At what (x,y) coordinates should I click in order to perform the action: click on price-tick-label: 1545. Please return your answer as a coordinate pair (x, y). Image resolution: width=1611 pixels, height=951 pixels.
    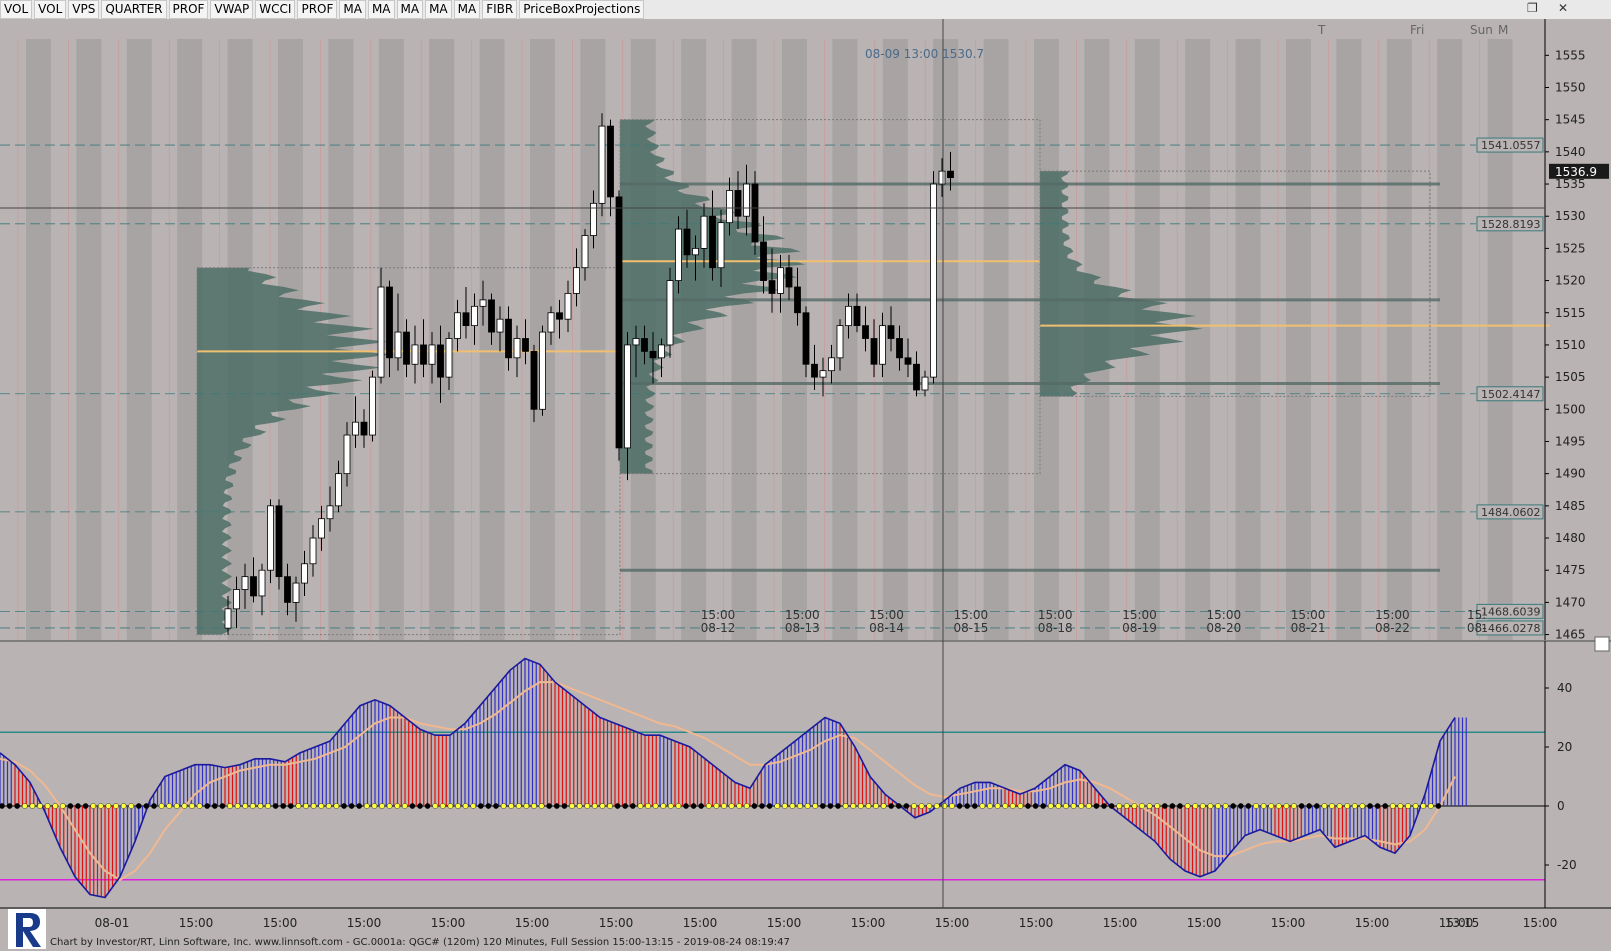
    Looking at the image, I should click on (1570, 120).